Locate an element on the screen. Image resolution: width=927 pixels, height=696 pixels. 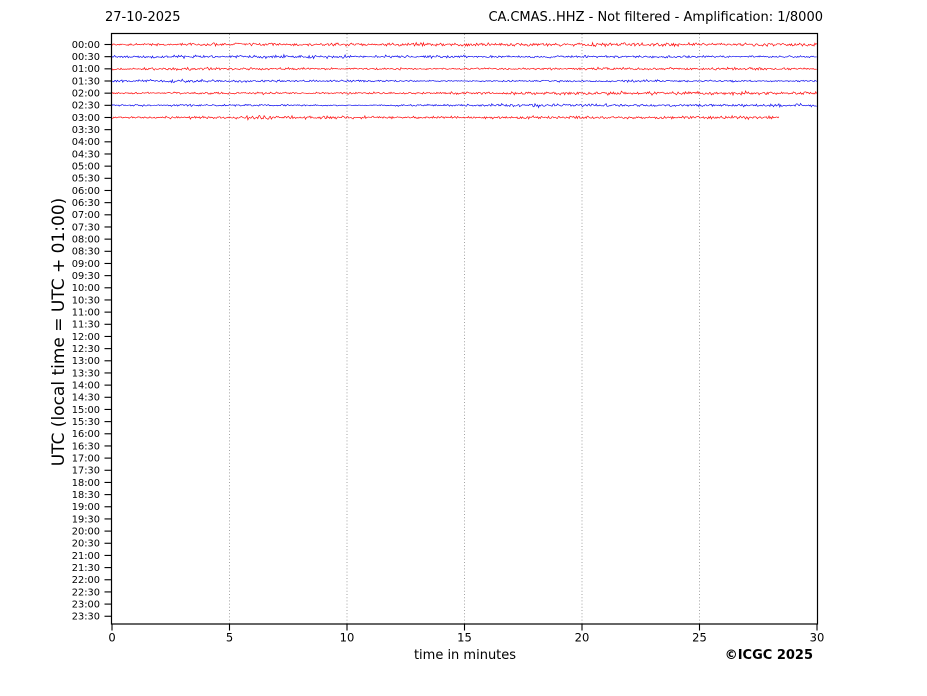
y-tick-label: 14:00 is located at coordinates (86, 386).